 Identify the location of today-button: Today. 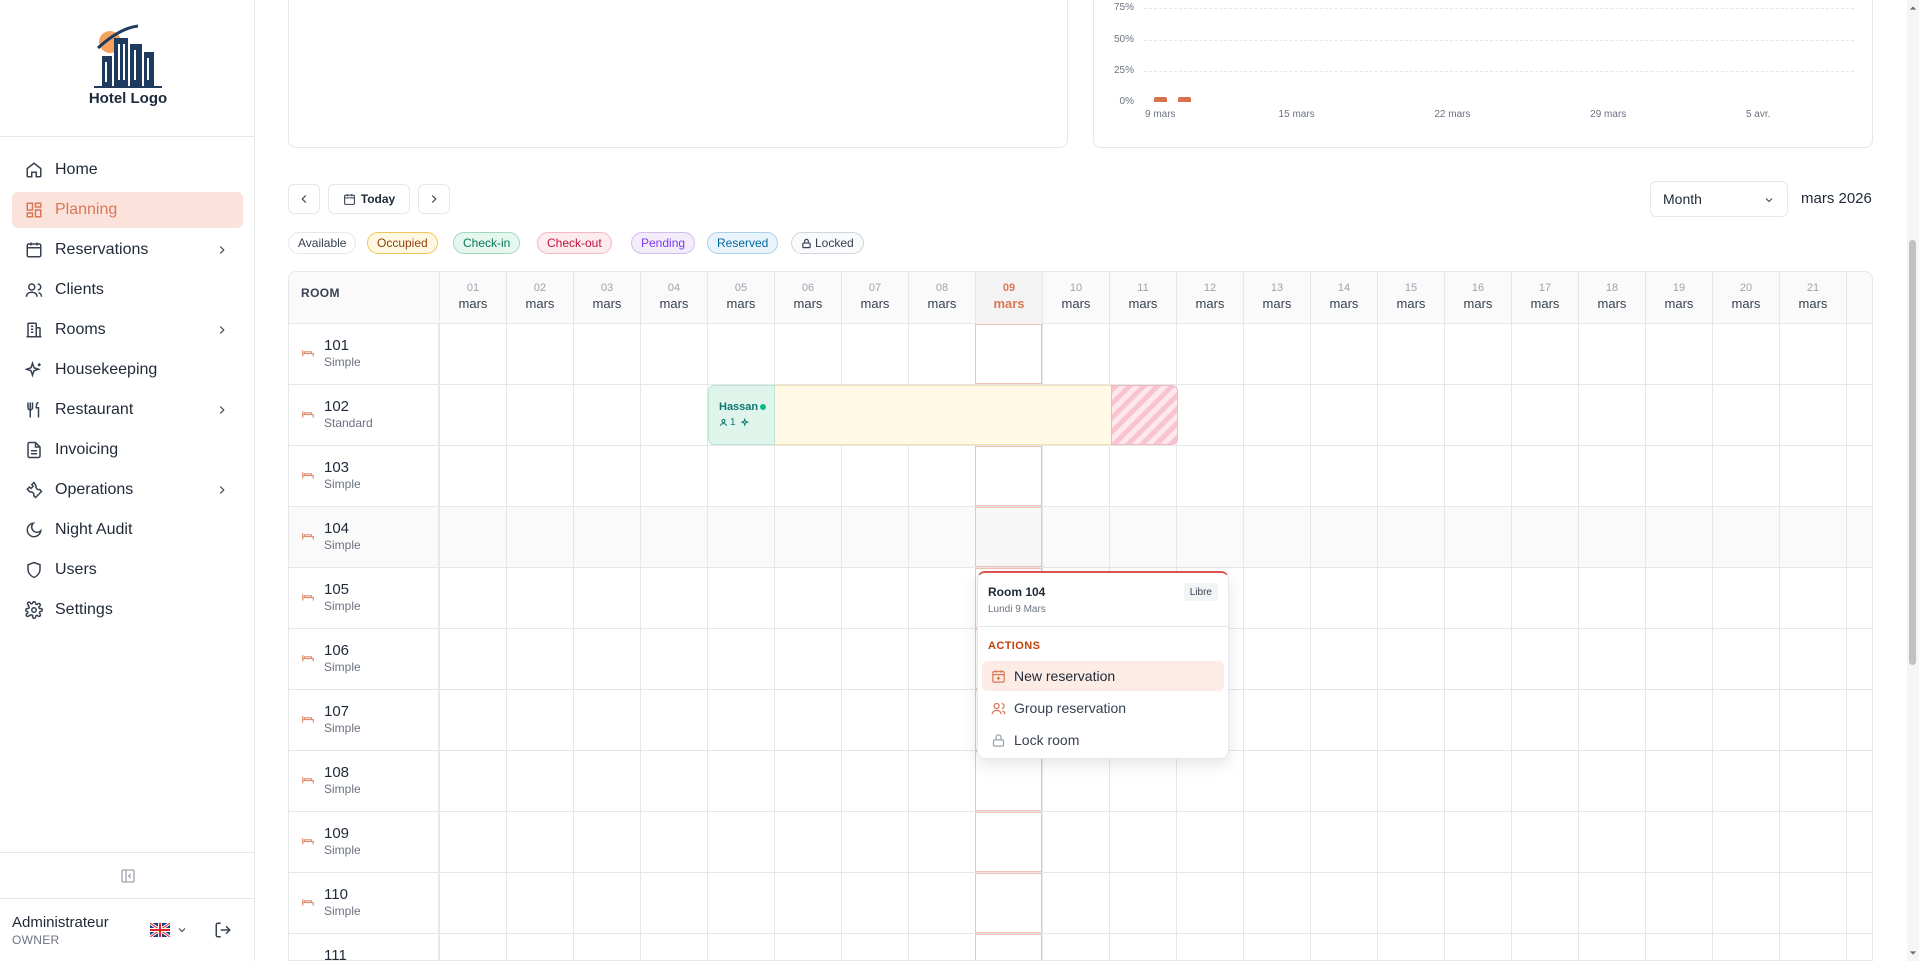
(369, 199).